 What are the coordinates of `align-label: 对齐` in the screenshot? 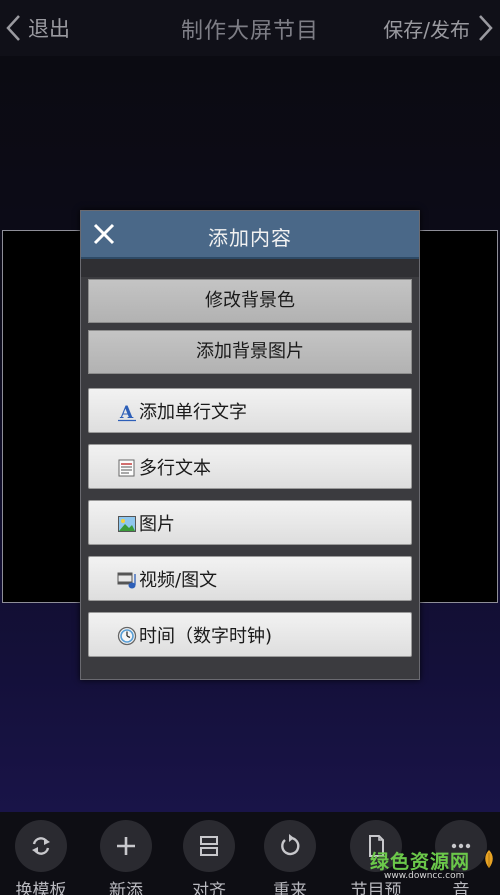 It's located at (209, 888).